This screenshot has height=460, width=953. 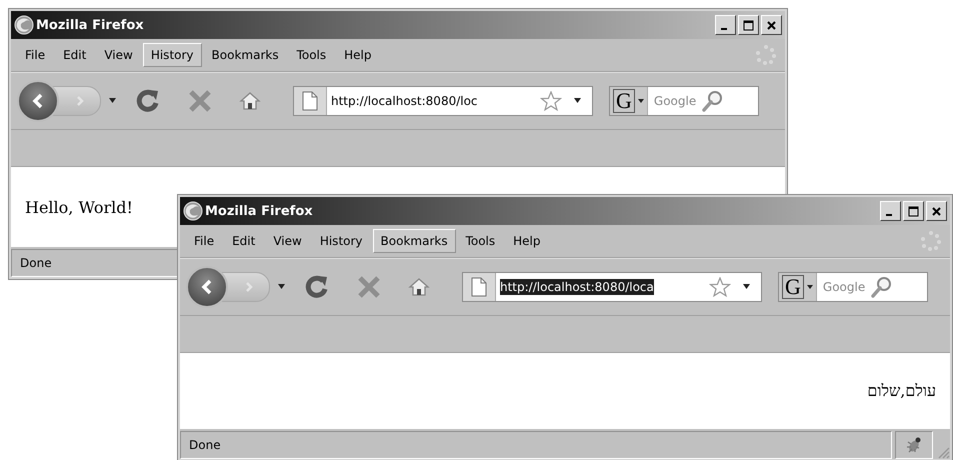 I want to click on address-field: http://localhost:8080/loc, so click(x=443, y=101).